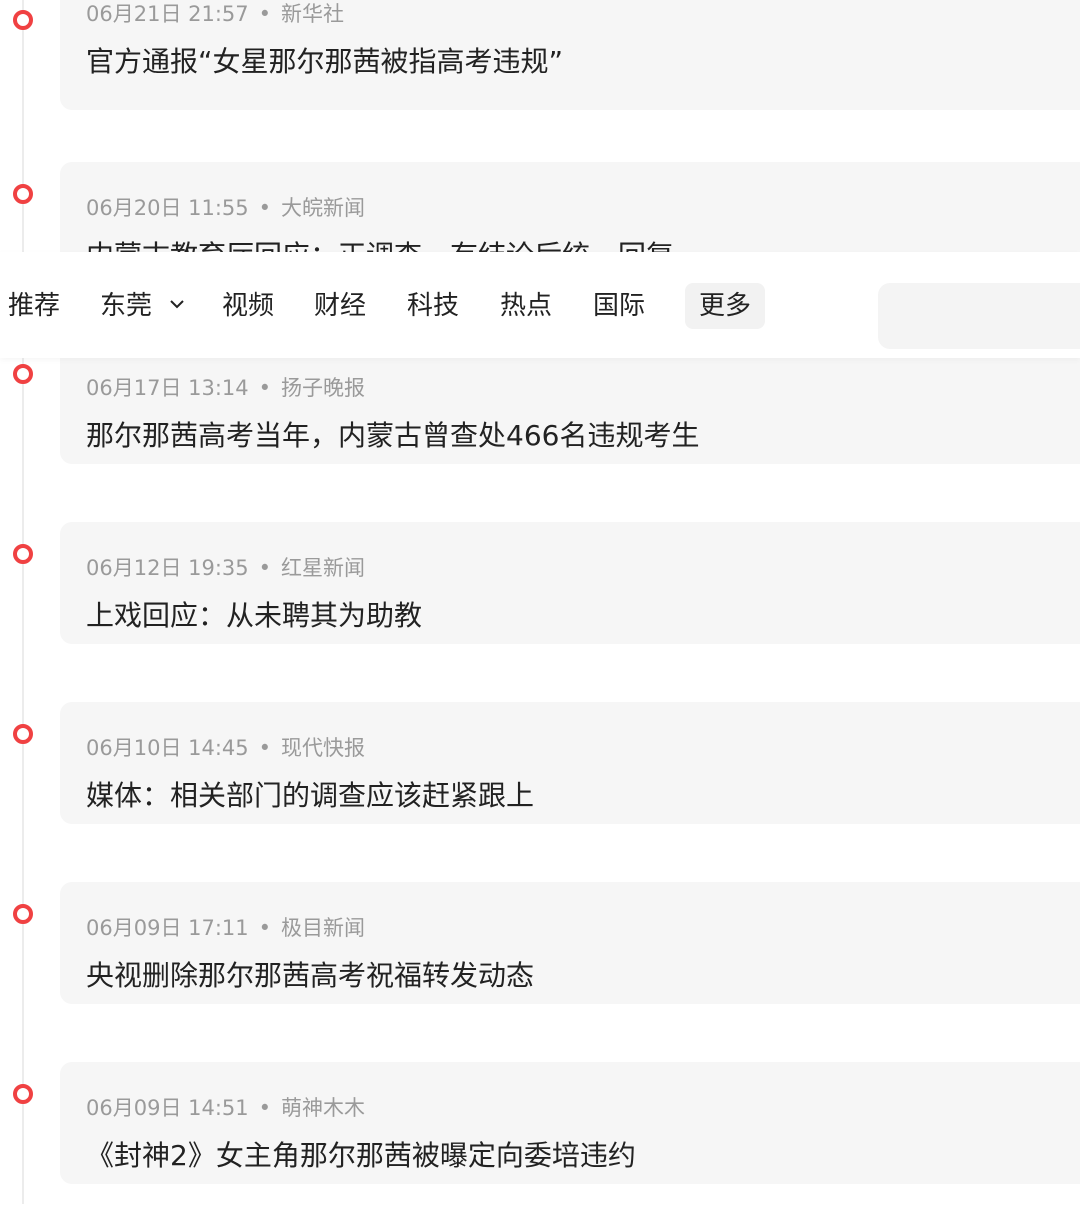 This screenshot has height=1224, width=1080. Describe the element at coordinates (323, 748) in the screenshot. I see `news-source: 现代快报` at that location.